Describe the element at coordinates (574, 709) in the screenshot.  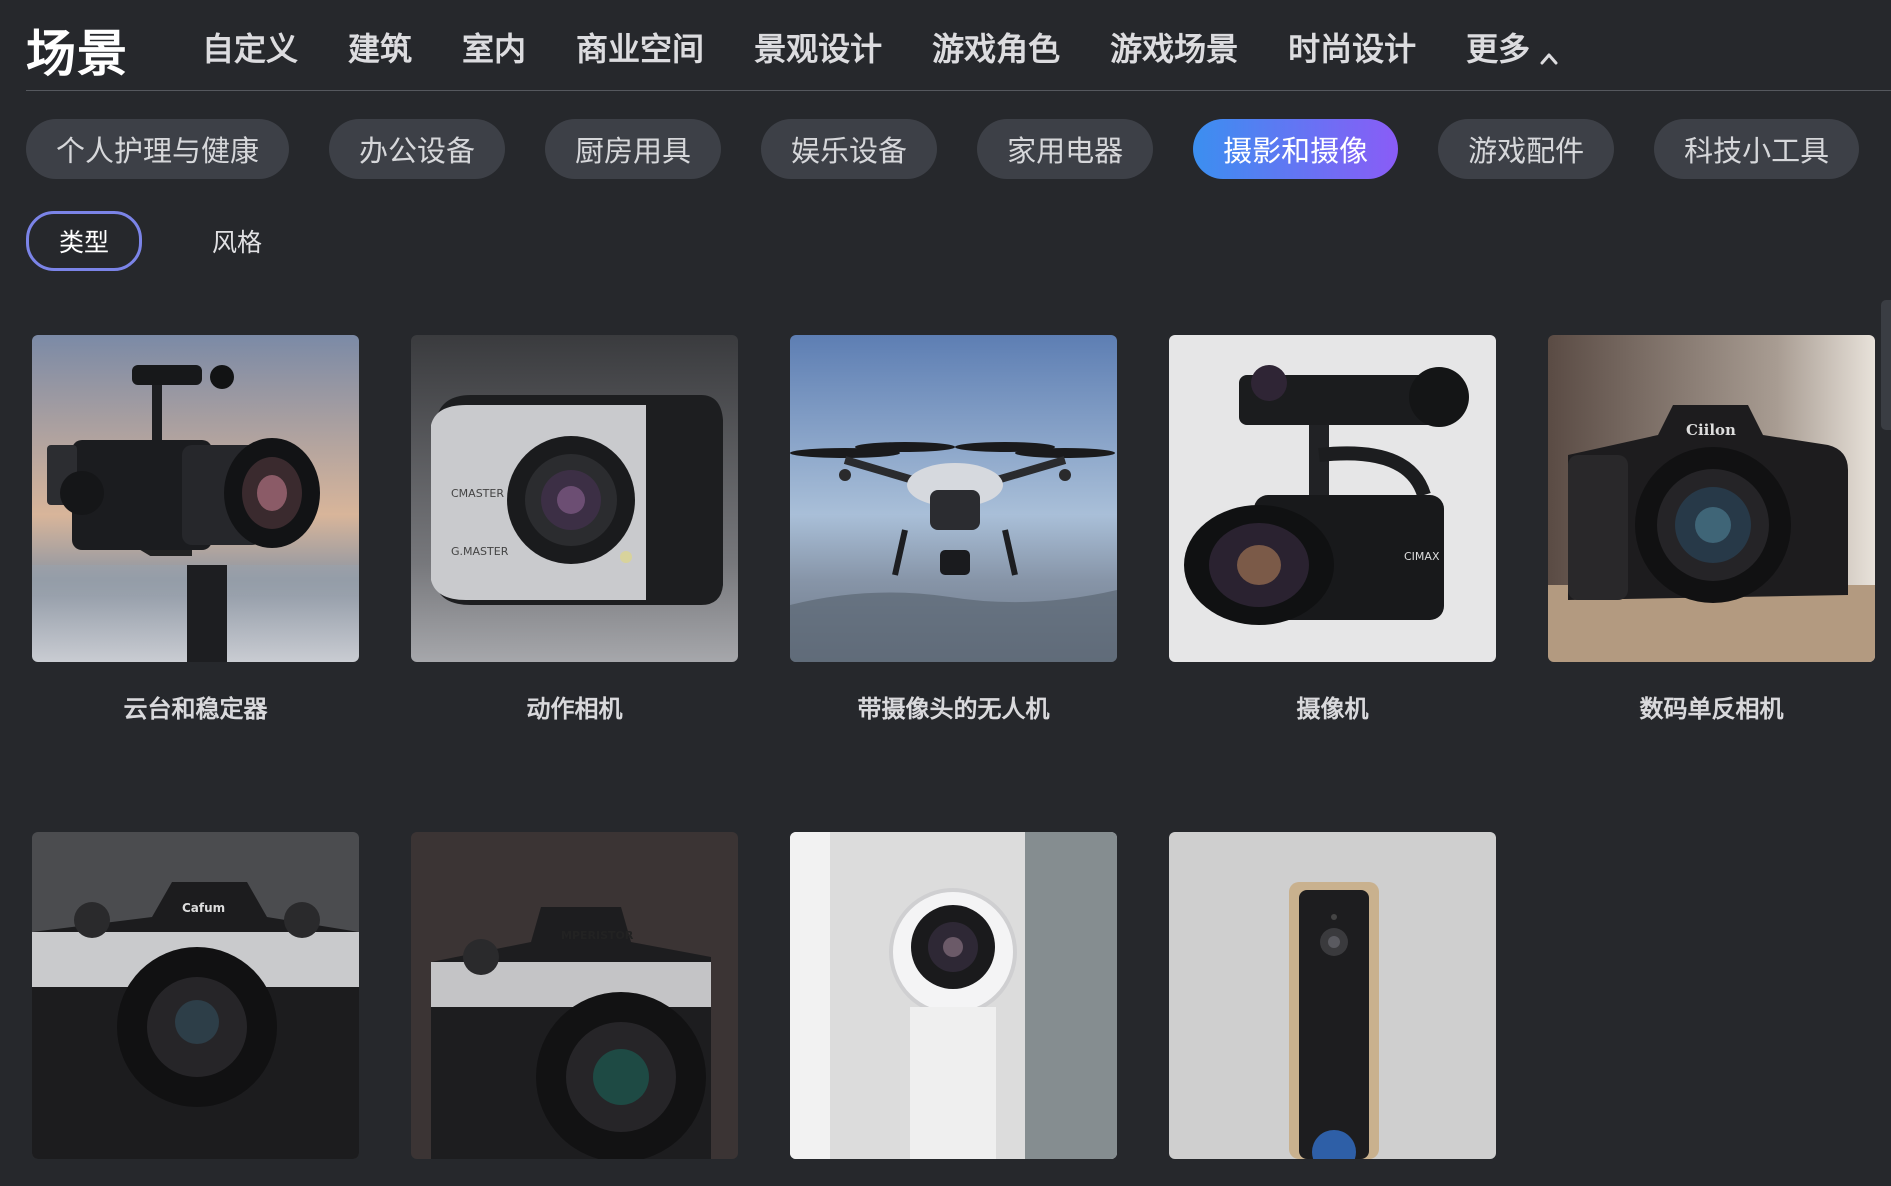
I see `card-title: 动作相机` at that location.